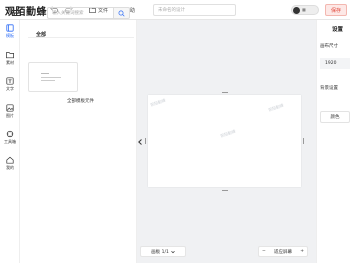 This screenshot has width=350, height=263. I want to click on zoom-control: − 适应屏幕 +, so click(283, 251).